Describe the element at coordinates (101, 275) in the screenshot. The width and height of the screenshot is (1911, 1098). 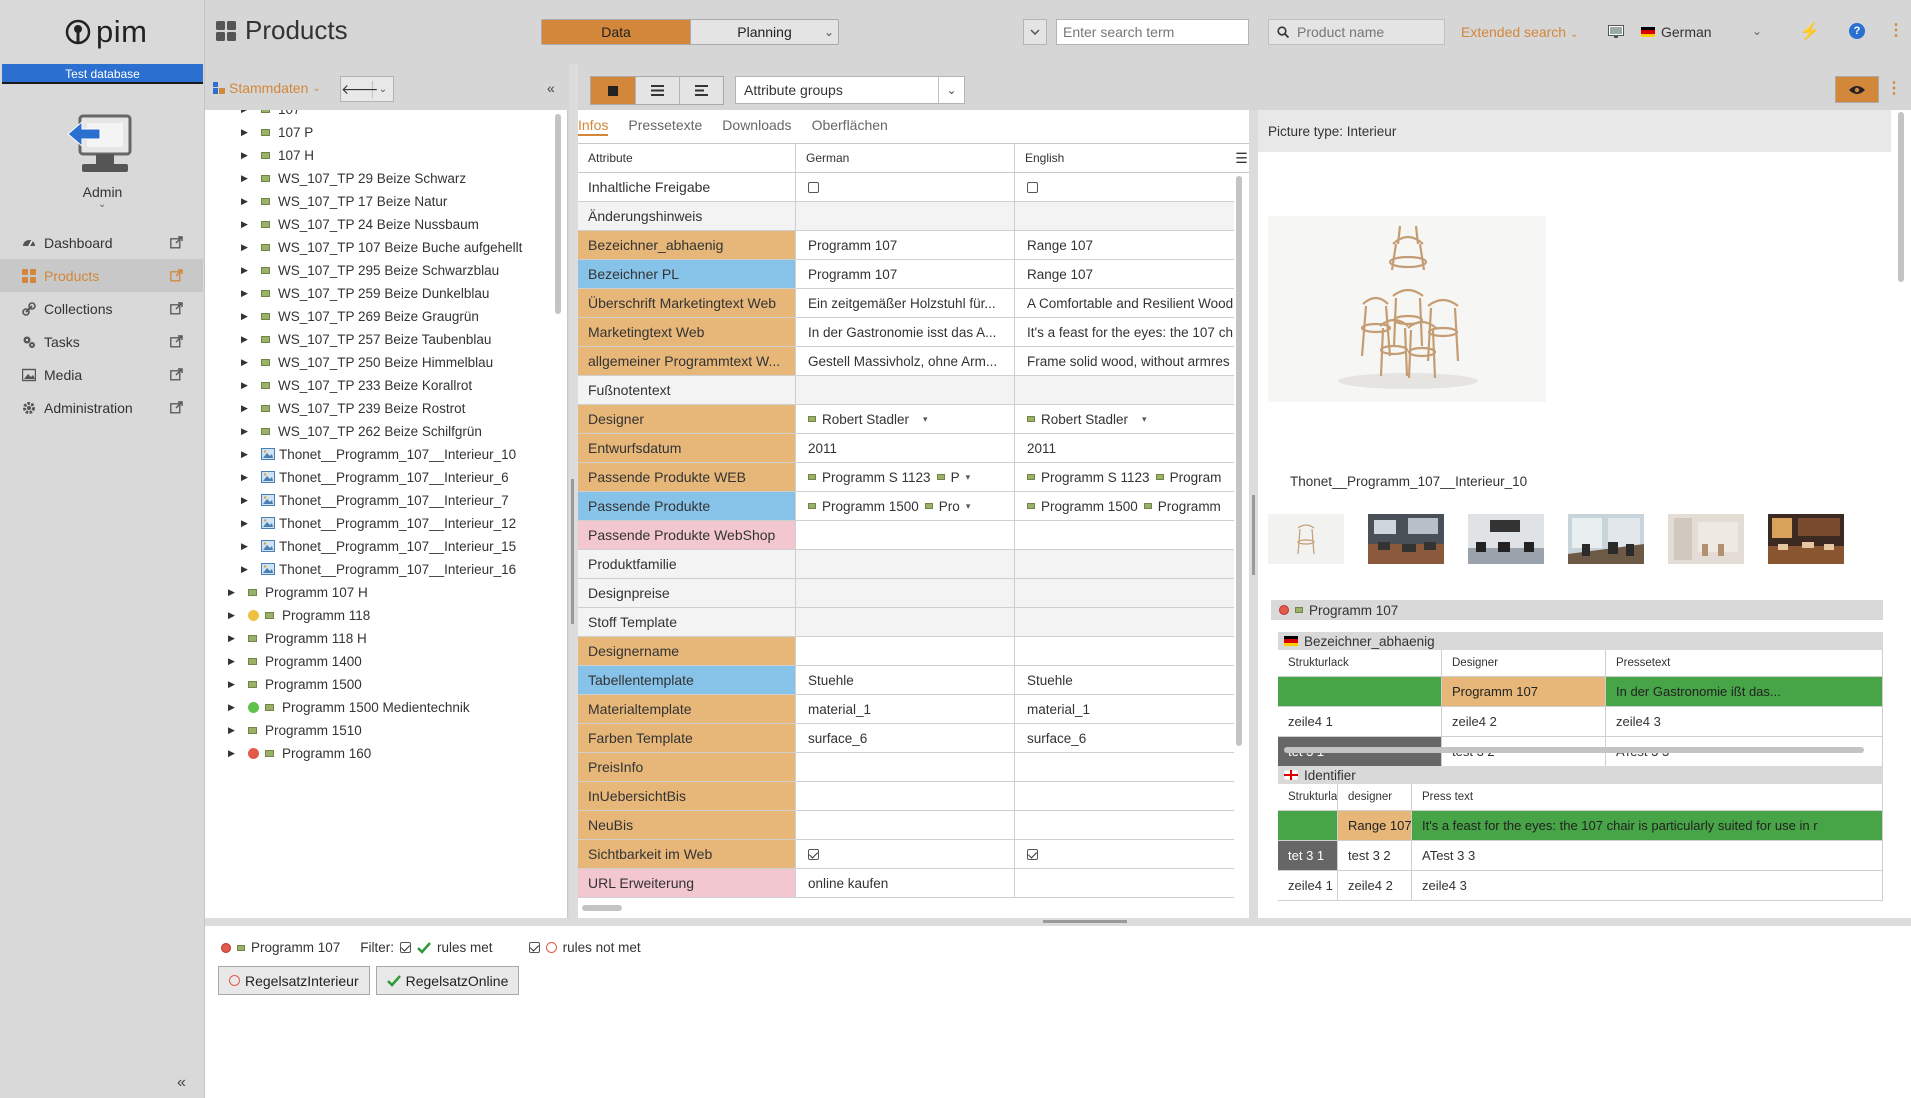
I see `nav-item-products: Products` at that location.